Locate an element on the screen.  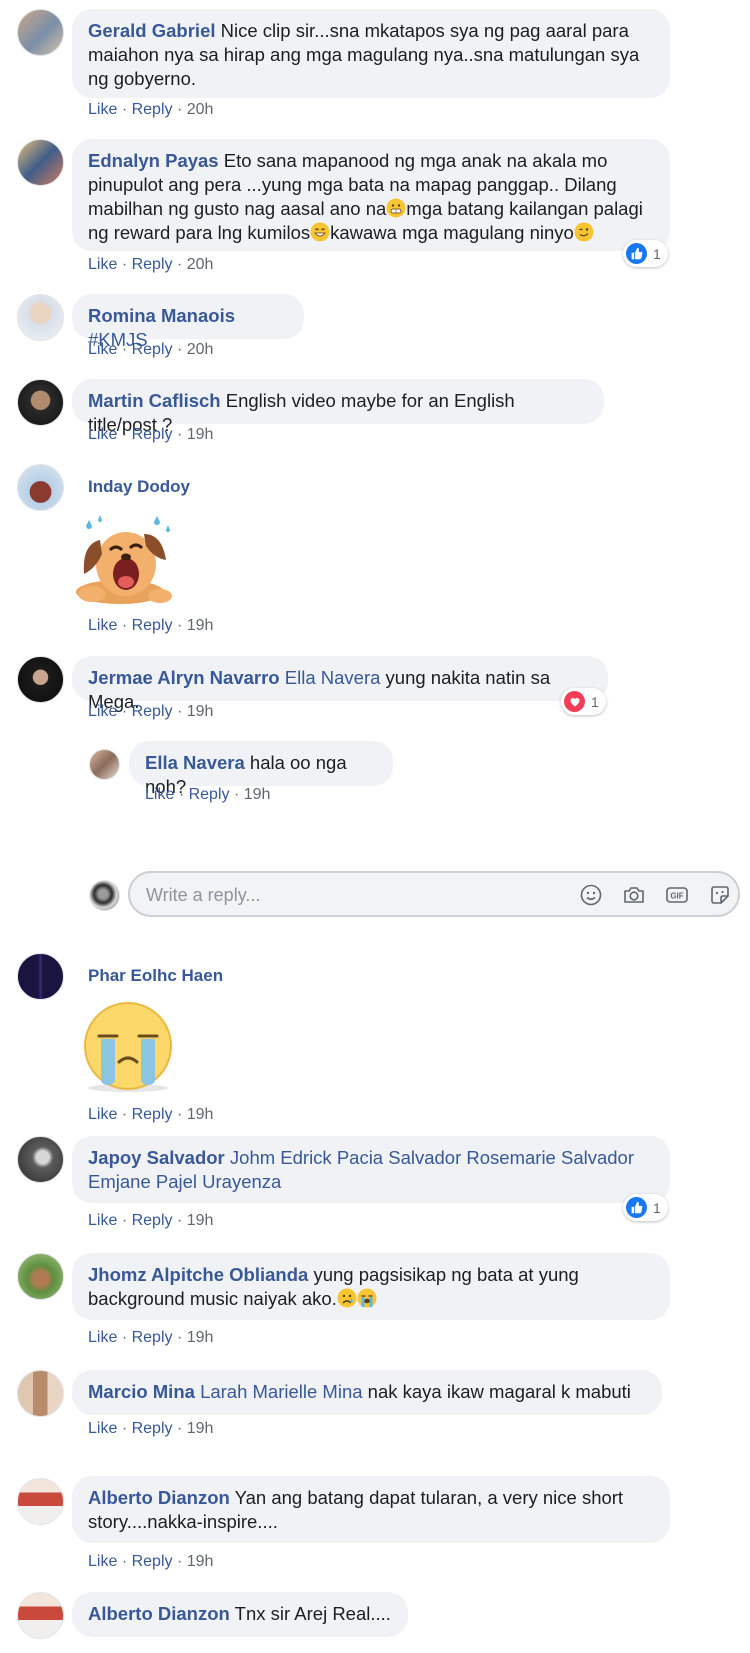
camera-icon is located at coordinates (634, 895).